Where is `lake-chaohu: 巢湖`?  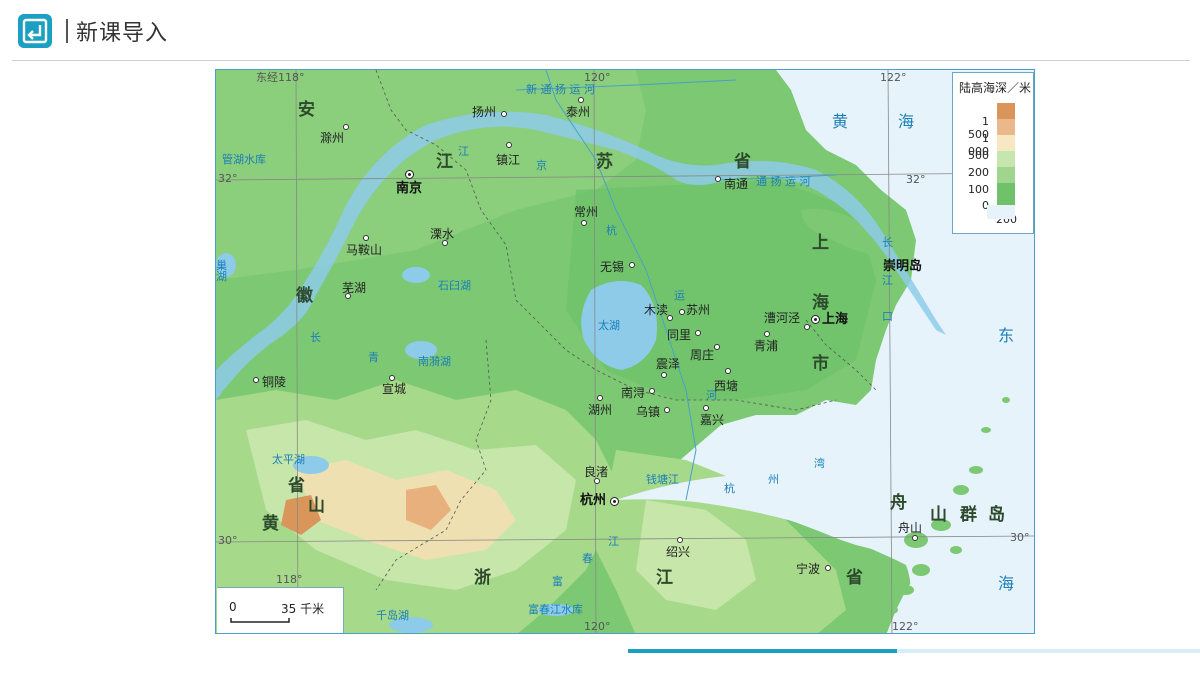
lake-chaohu: 巢湖 is located at coordinates (221, 271).